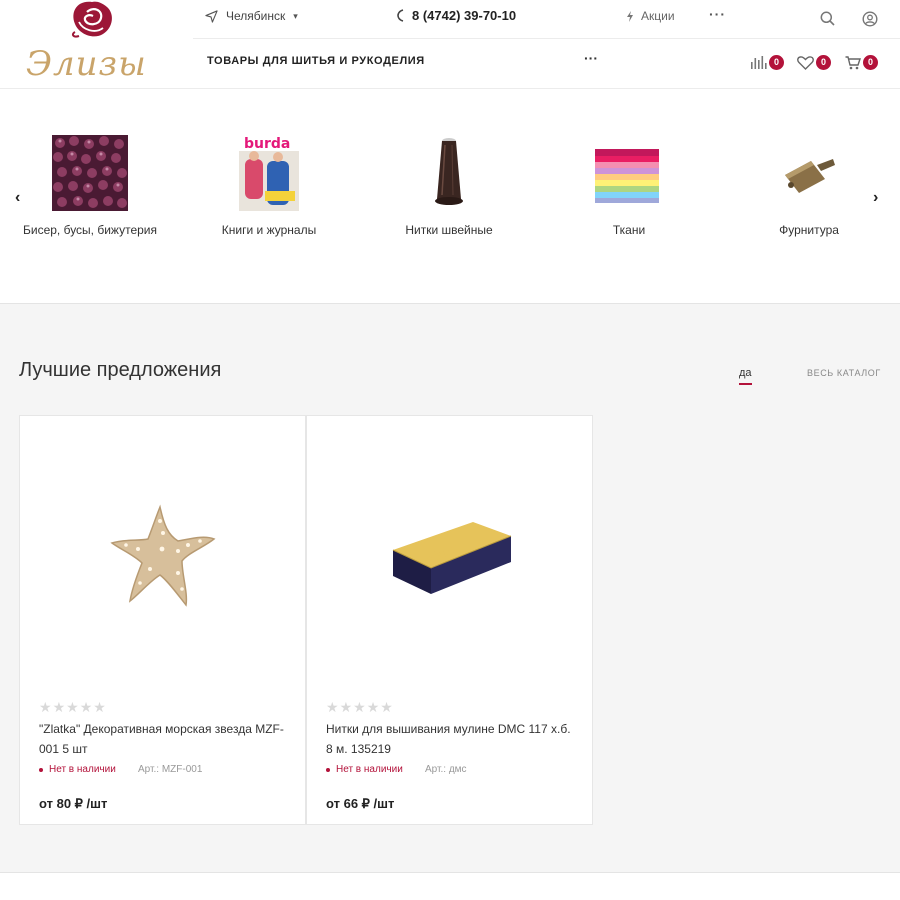  I want to click on clasp-image, so click(810, 176).